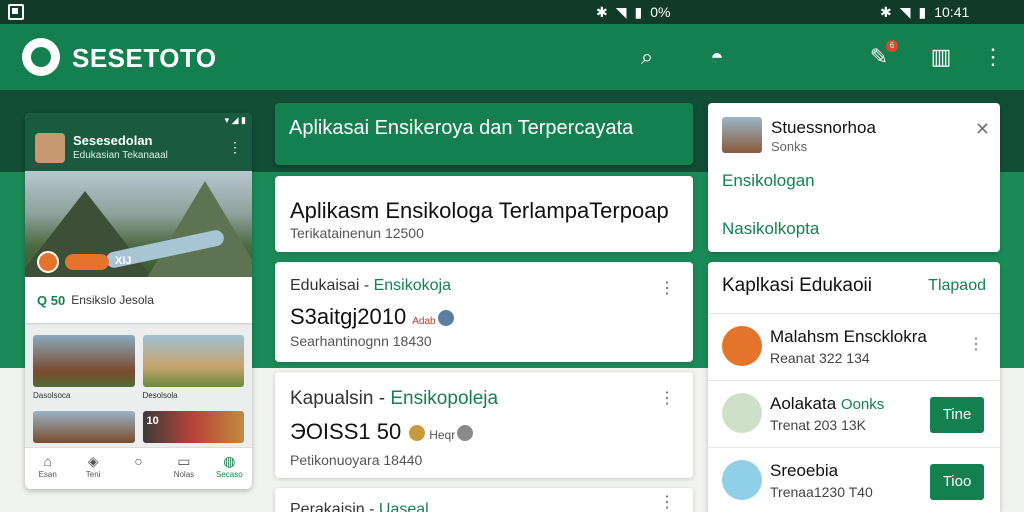  What do you see at coordinates (138, 389) in the screenshot?
I see `phone-grid: Dasolsoca Desolsola 10` at bounding box center [138, 389].